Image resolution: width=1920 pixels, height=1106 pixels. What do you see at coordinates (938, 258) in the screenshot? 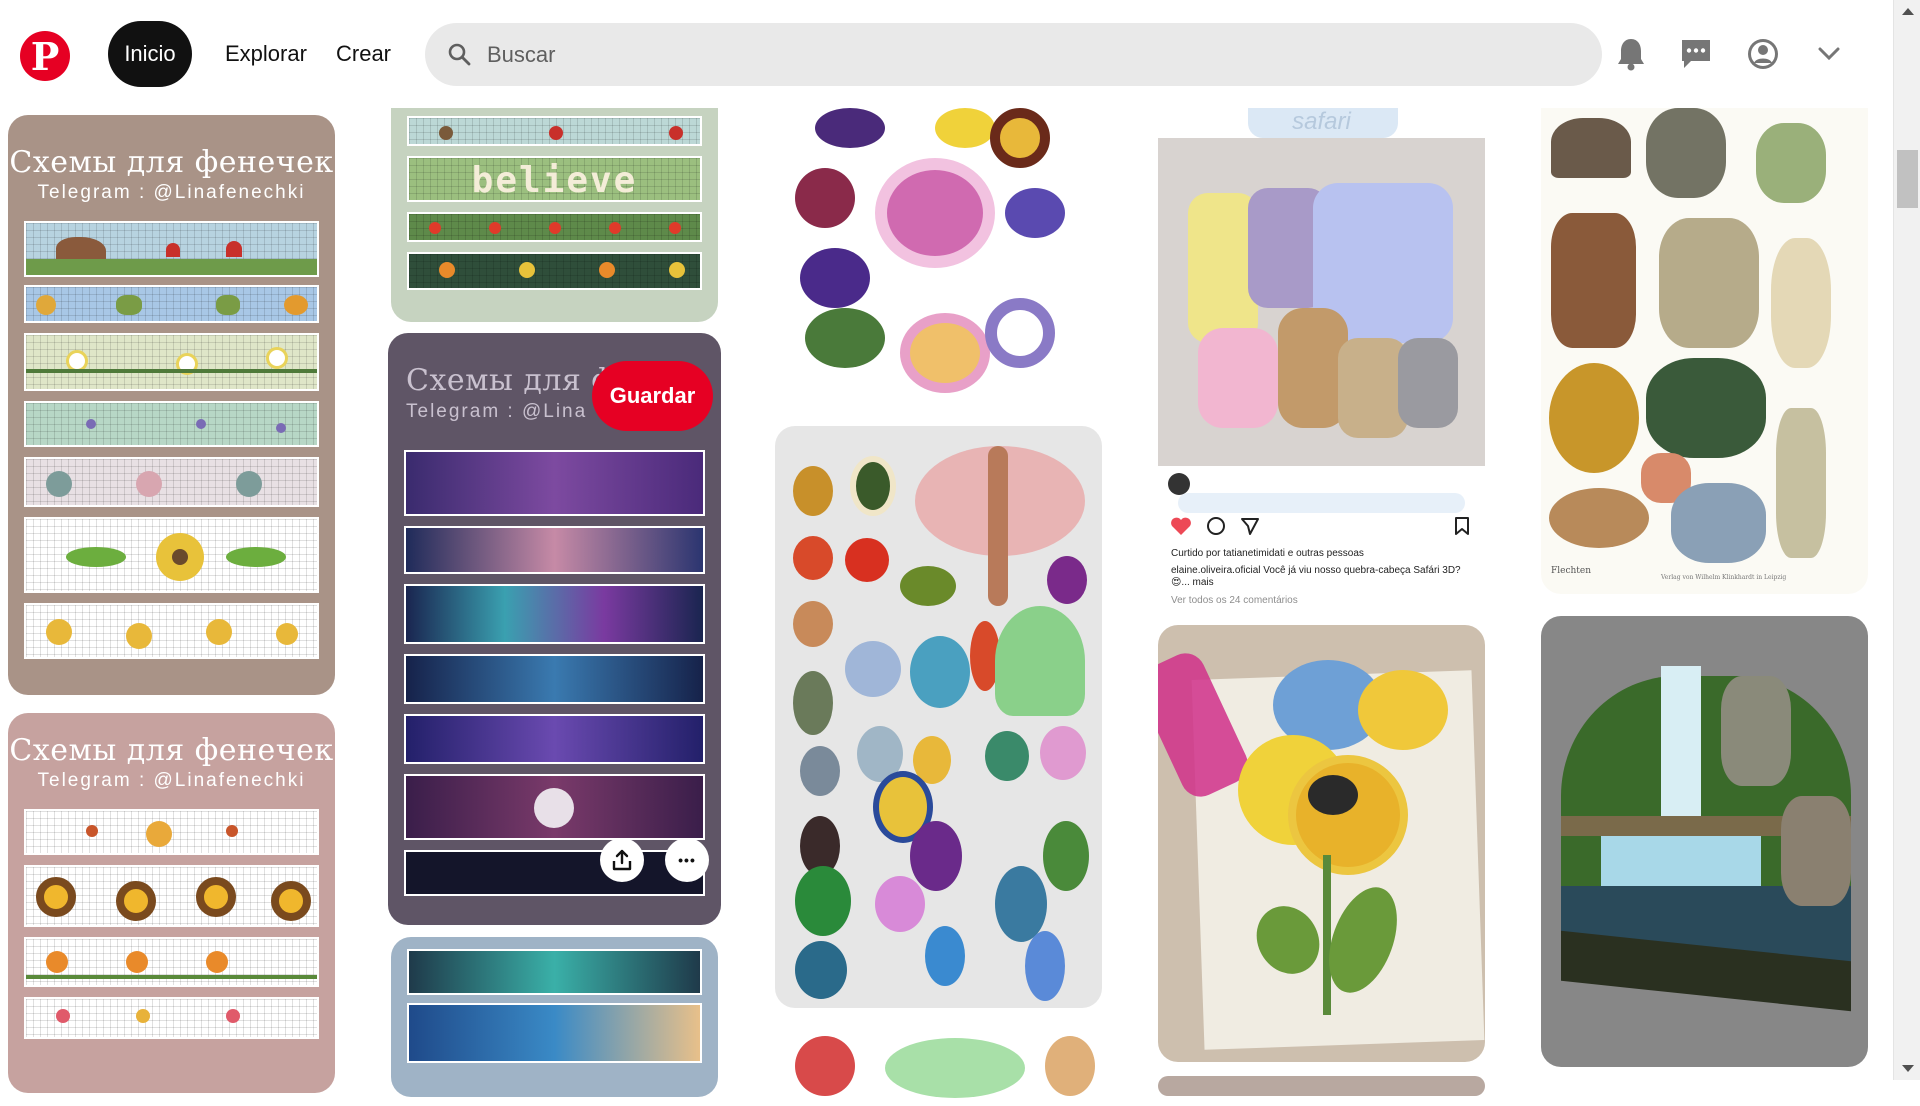
I see `pin-pansies-illustration` at bounding box center [938, 258].